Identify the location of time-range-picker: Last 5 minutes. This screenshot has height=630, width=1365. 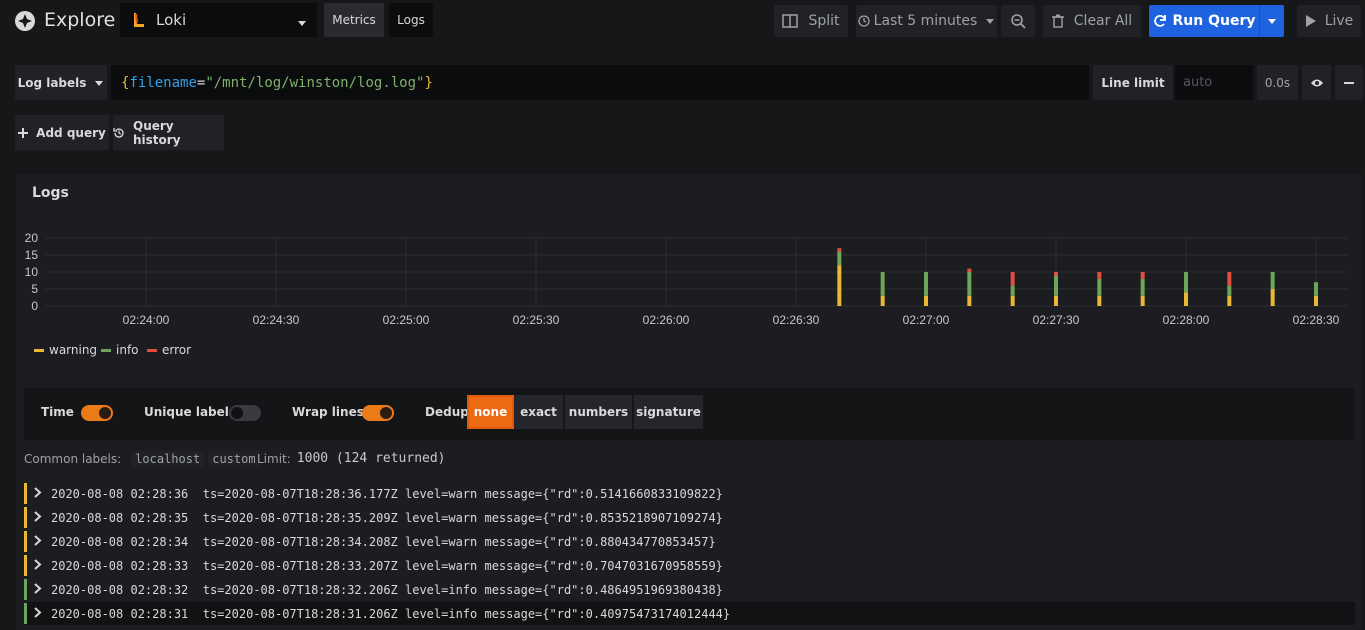
(926, 21).